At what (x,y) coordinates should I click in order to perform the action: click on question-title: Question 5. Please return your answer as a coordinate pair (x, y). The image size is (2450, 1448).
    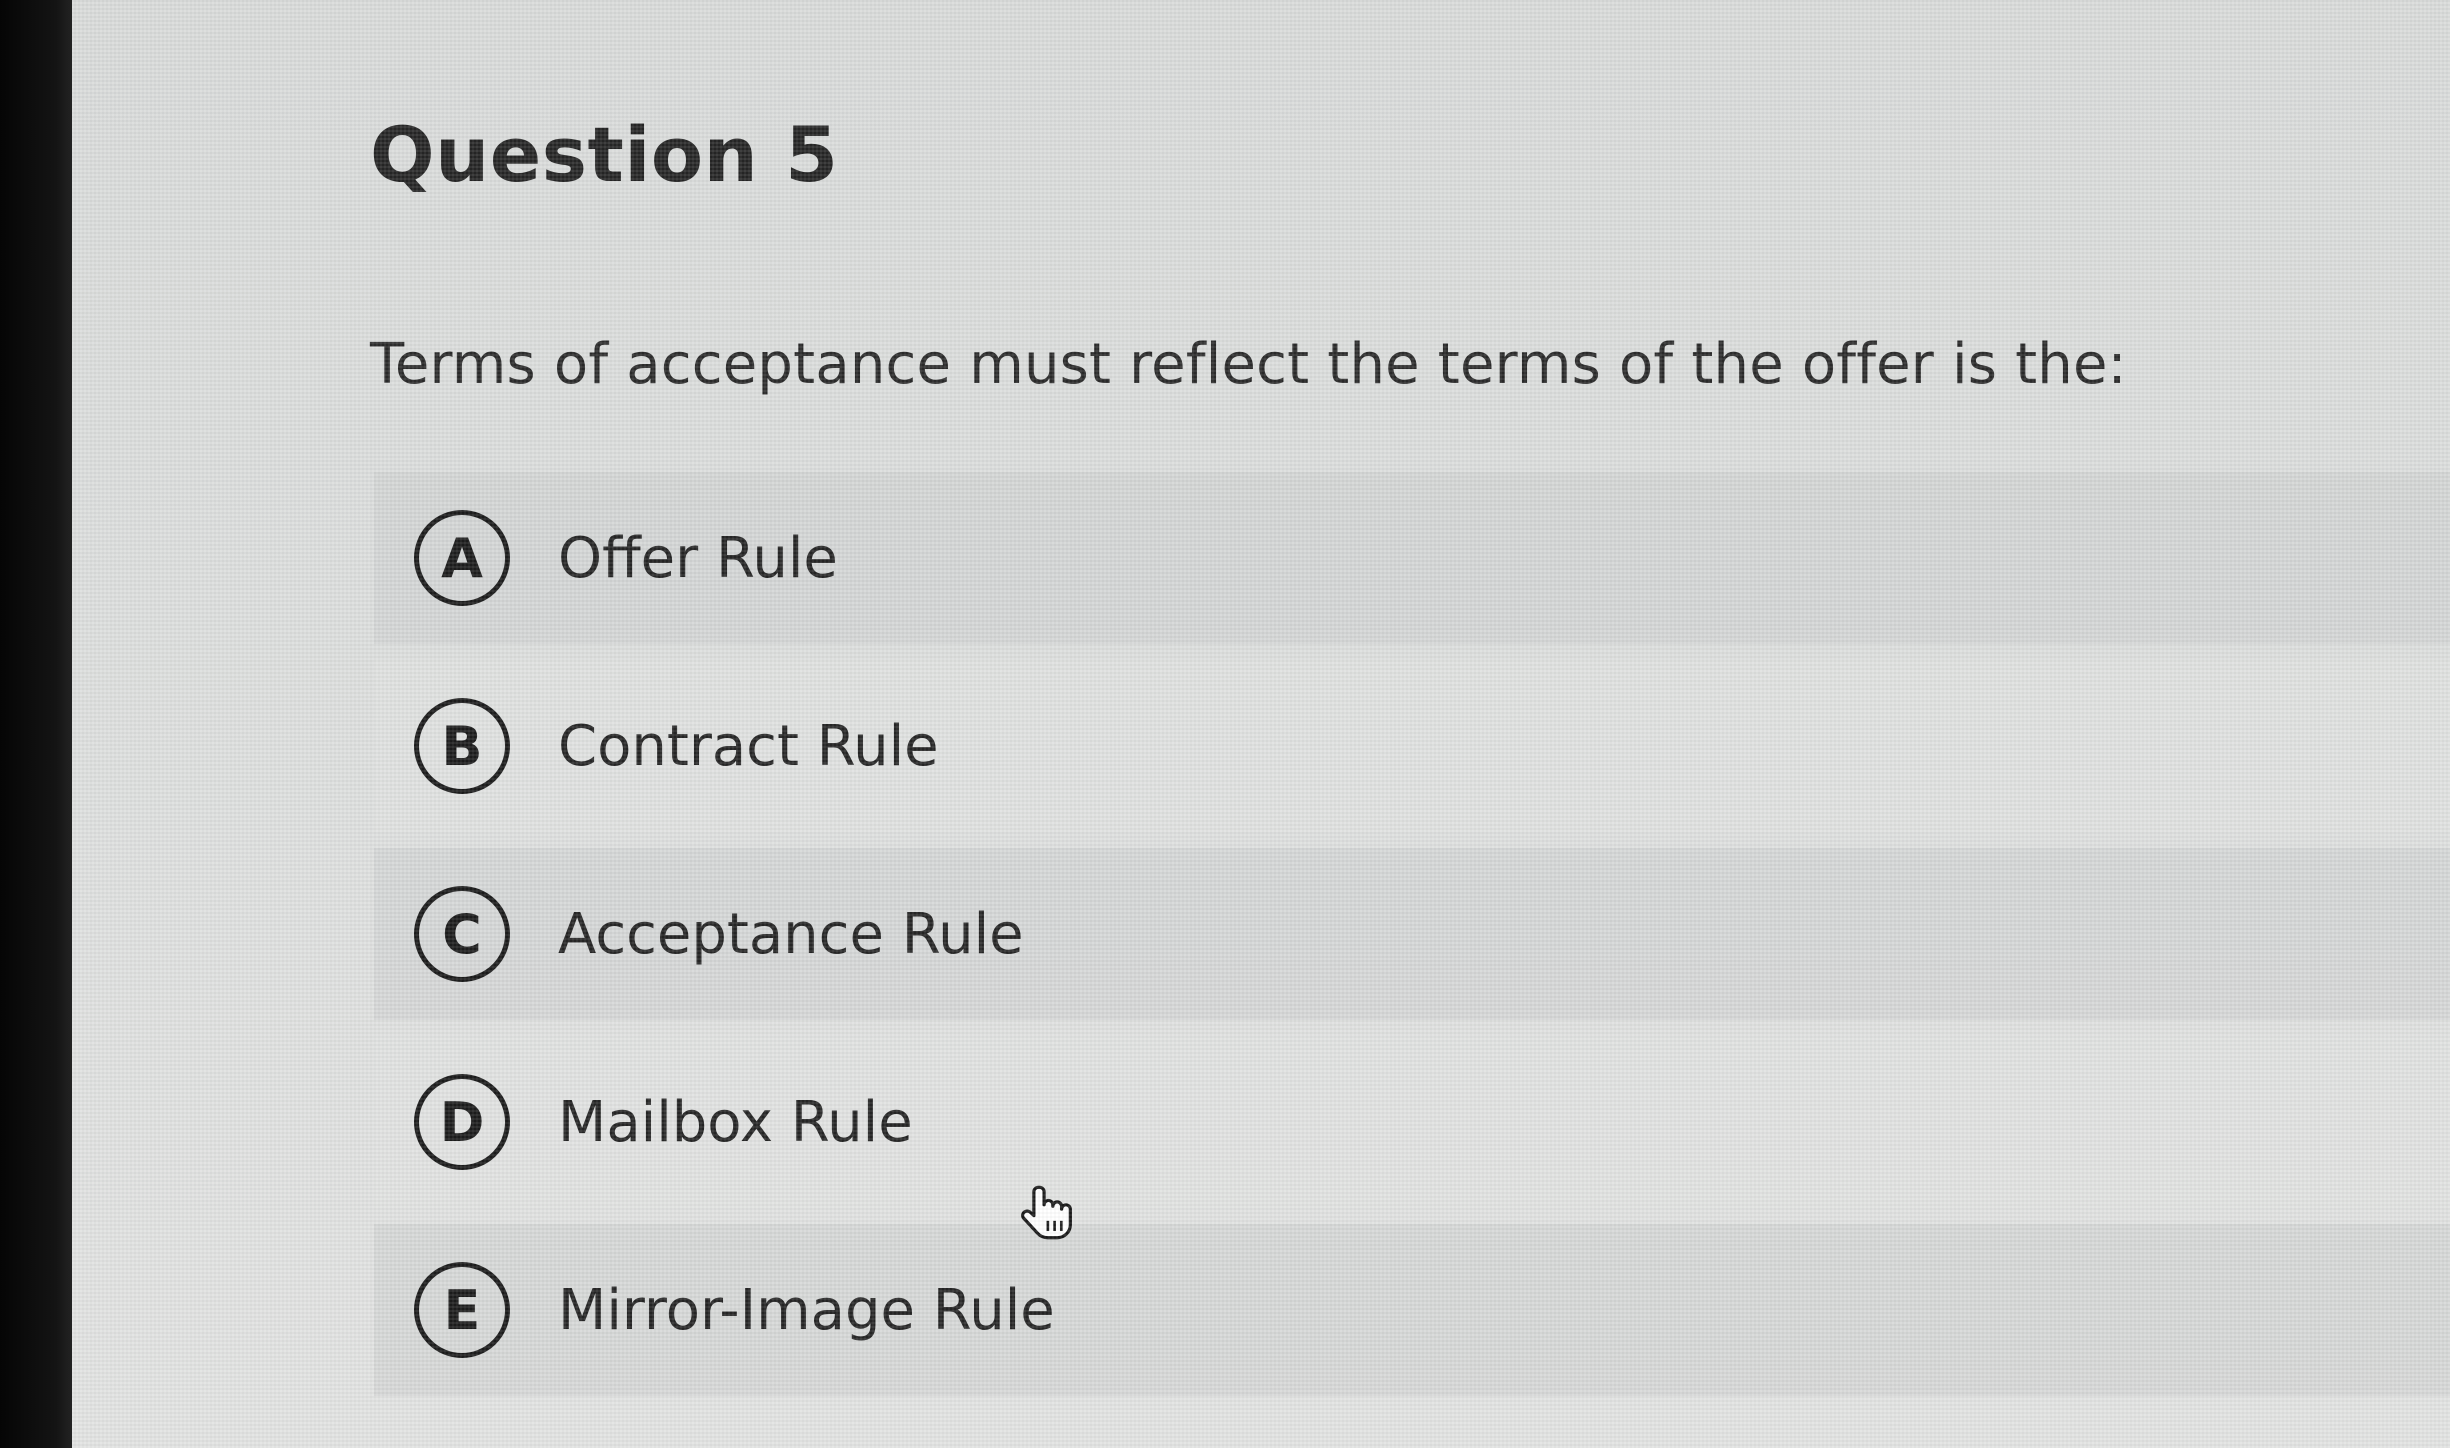
    Looking at the image, I should click on (604, 154).